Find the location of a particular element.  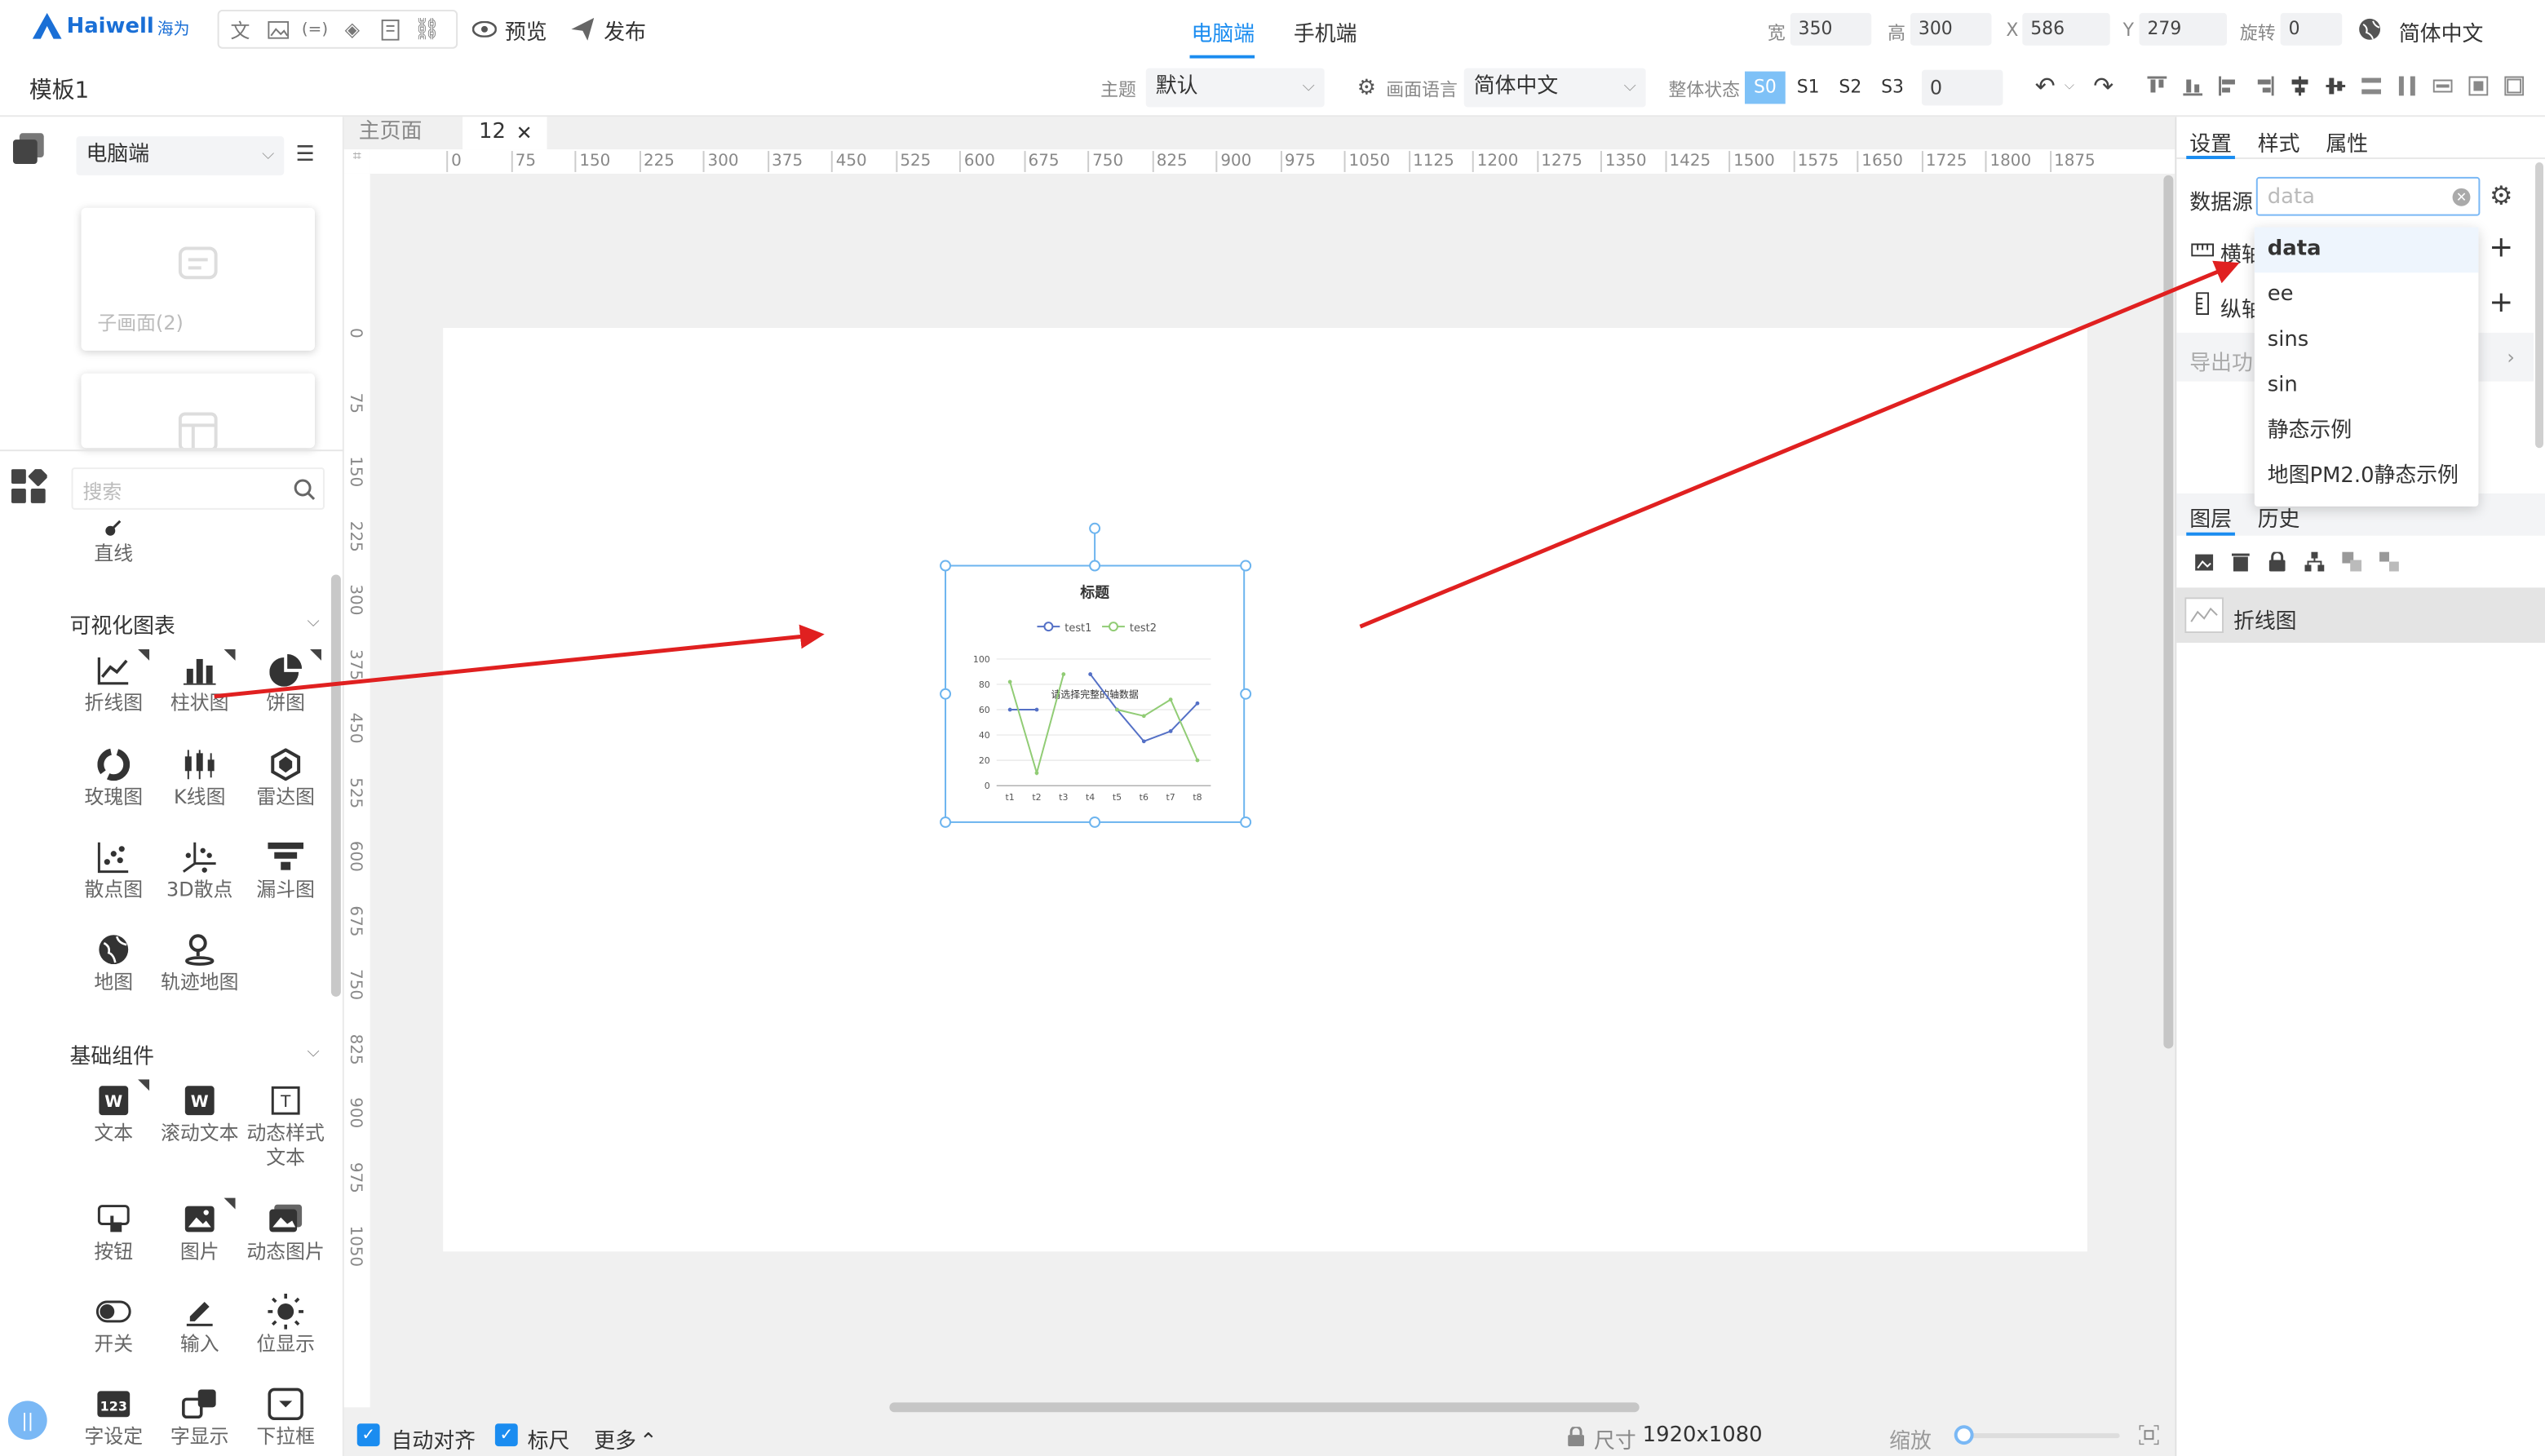

distribute-h-icon is located at coordinates (2407, 86).